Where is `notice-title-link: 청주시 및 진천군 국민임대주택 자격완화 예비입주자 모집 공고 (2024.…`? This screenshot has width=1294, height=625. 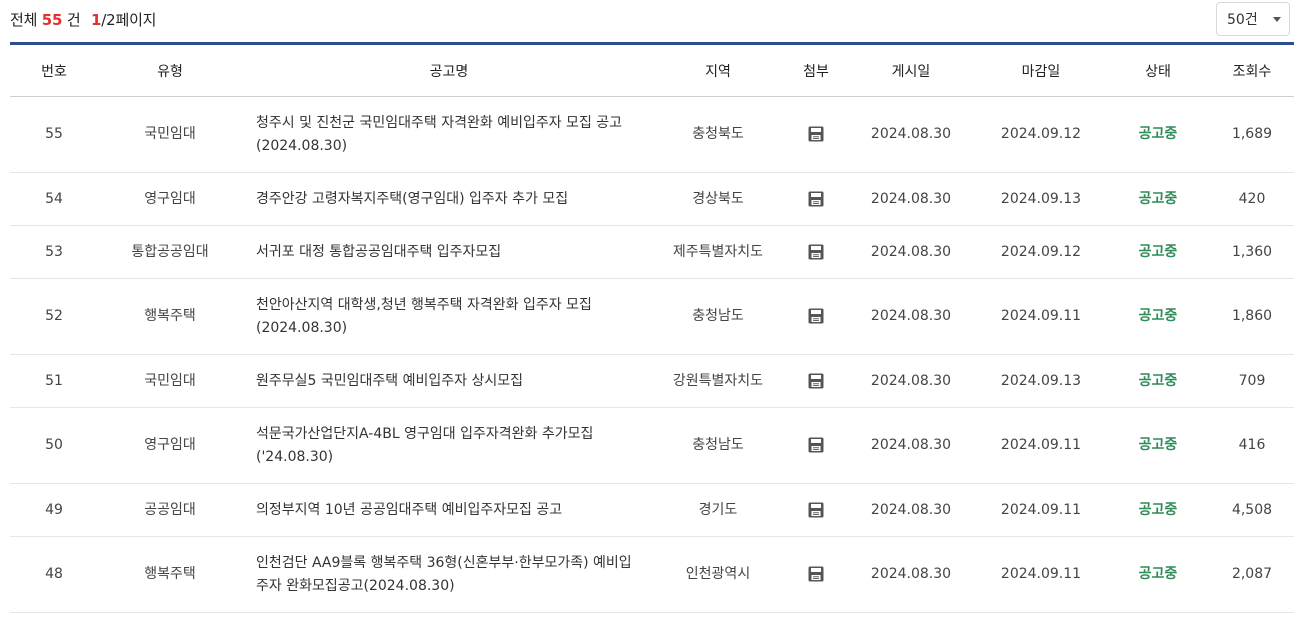 notice-title-link: 청주시 및 진천군 국민임대주택 자격완화 예비입주자 모집 공고 (2024.… is located at coordinates (439, 134).